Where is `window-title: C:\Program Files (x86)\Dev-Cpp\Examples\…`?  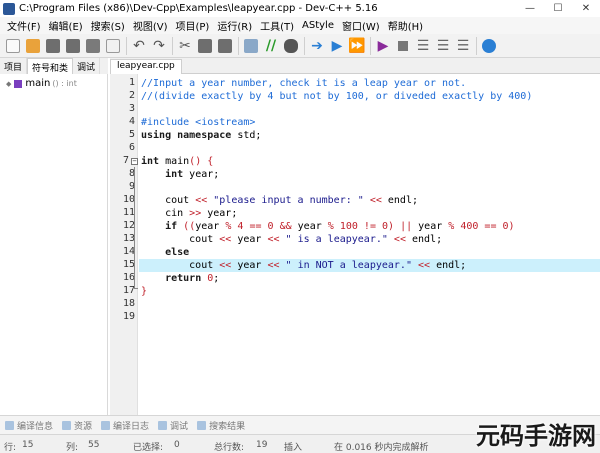
window-title: C:\Program Files (x86)\Dev-Cpp\Examples\… is located at coordinates (198, 8).